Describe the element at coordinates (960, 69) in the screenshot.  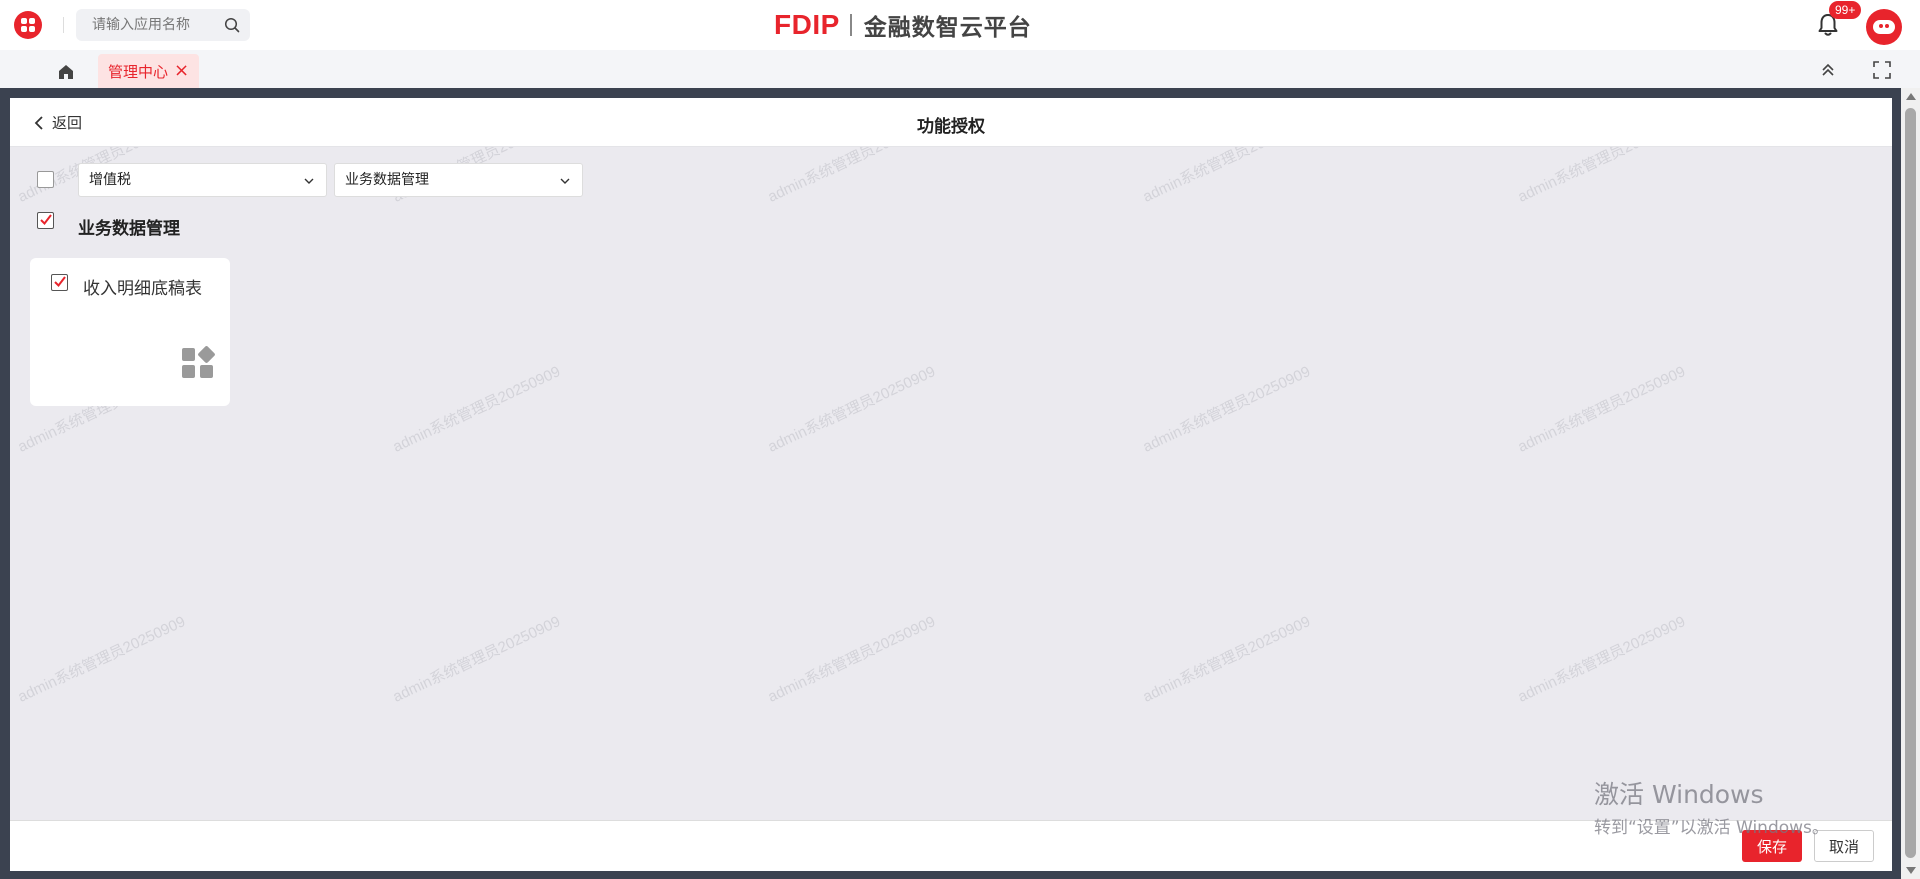
I see `tab-strip: 管理中心 ×` at that location.